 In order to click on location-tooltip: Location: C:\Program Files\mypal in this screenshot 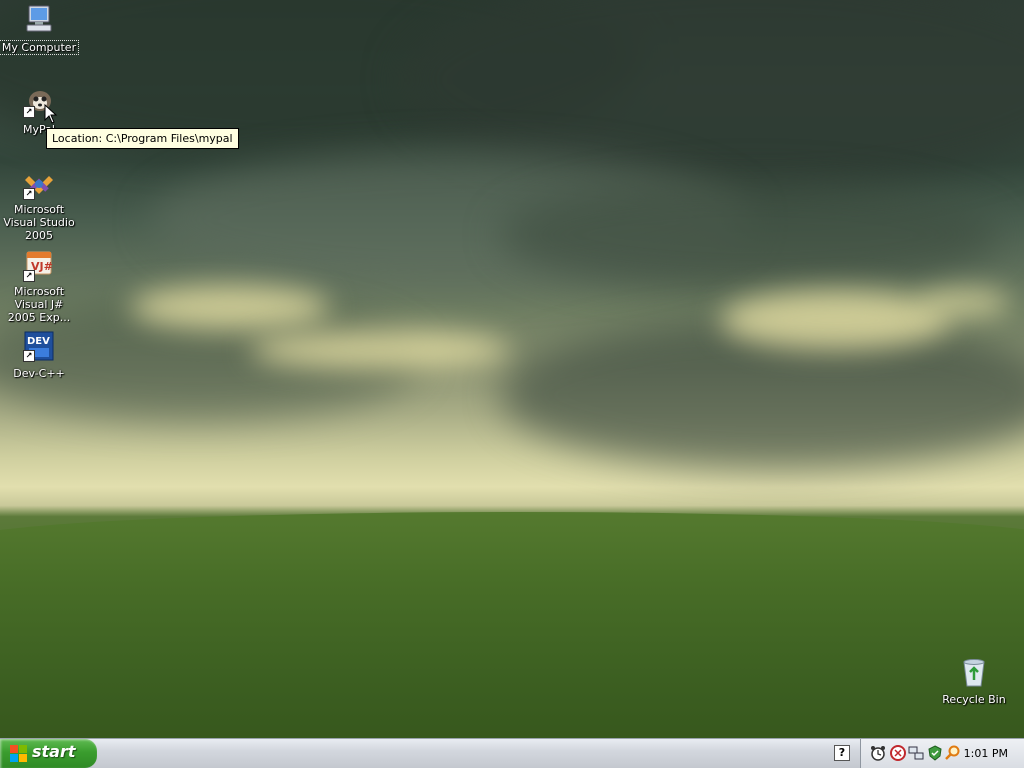, I will do `click(142, 138)`.